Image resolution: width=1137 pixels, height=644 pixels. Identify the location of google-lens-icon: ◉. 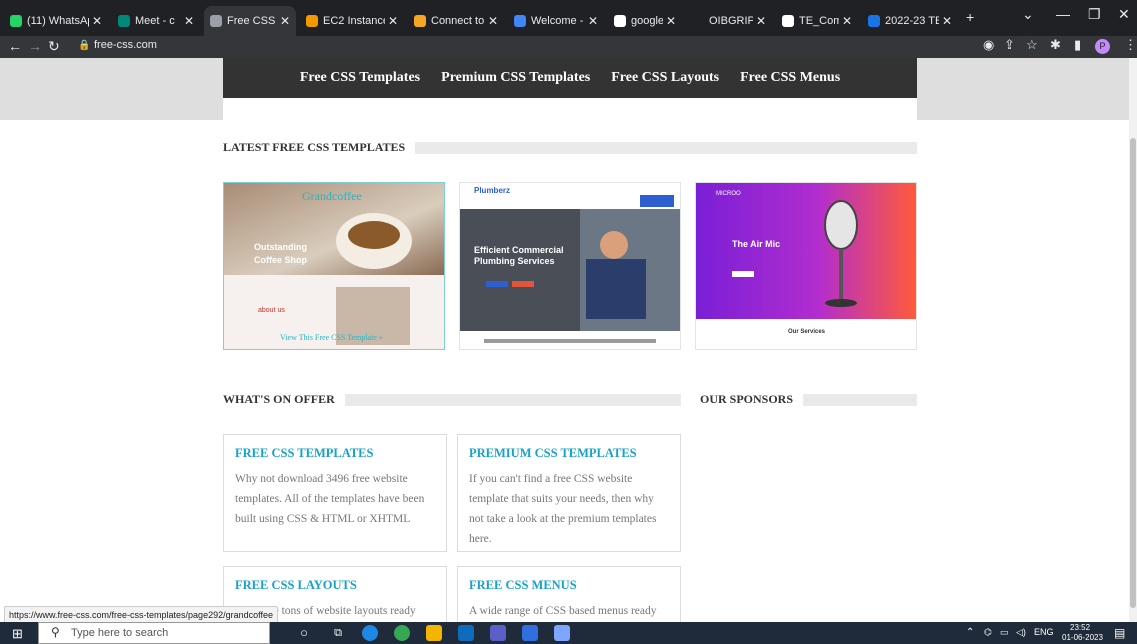
(988, 45).